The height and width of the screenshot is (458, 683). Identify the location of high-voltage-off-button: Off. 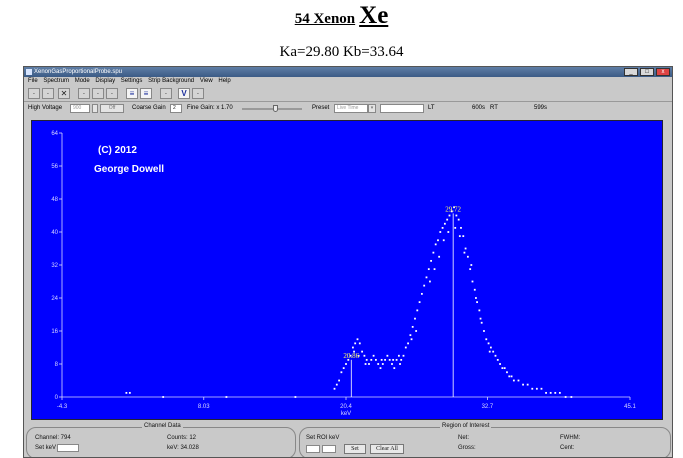
(112, 108).